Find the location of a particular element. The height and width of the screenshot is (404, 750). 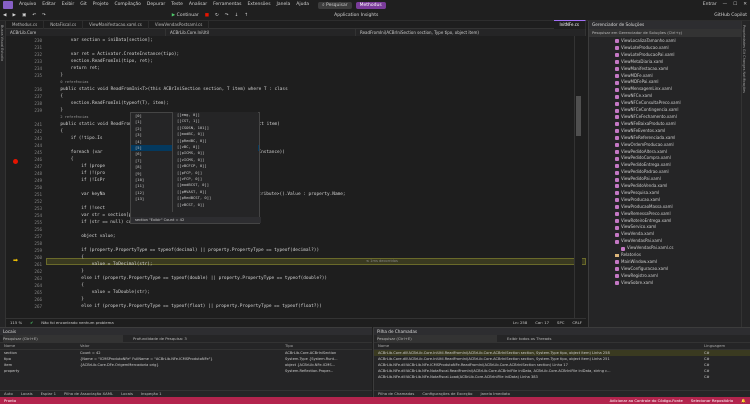

line-number: 259 is located at coordinates (38, 250).